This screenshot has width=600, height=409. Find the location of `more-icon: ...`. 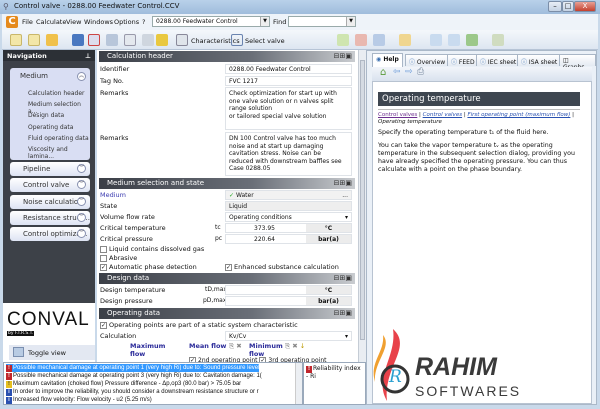

more-icon: ... is located at coordinates (345, 195).